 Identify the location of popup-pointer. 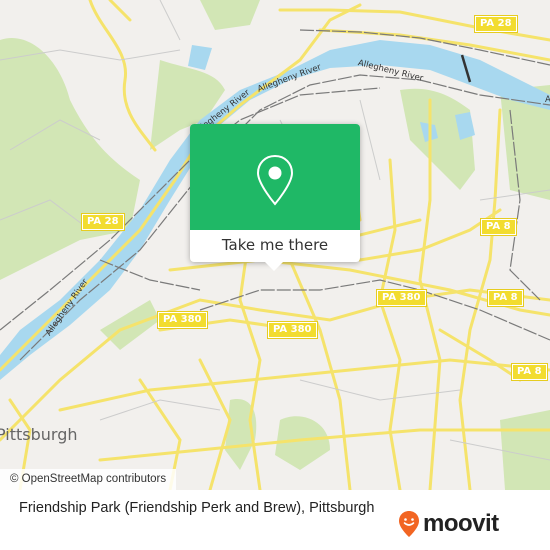
(274, 266).